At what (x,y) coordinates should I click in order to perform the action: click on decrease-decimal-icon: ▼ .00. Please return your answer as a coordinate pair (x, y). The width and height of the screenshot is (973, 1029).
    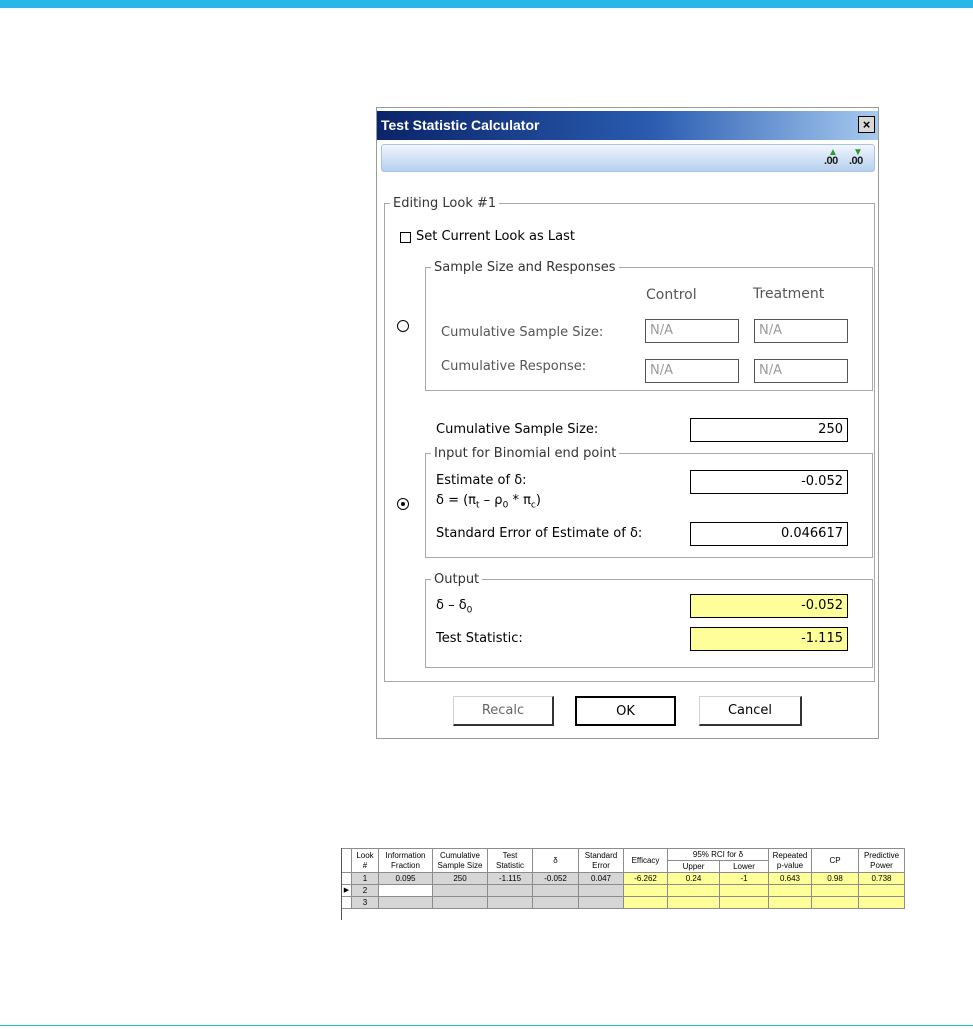
    Looking at the image, I should click on (860, 158).